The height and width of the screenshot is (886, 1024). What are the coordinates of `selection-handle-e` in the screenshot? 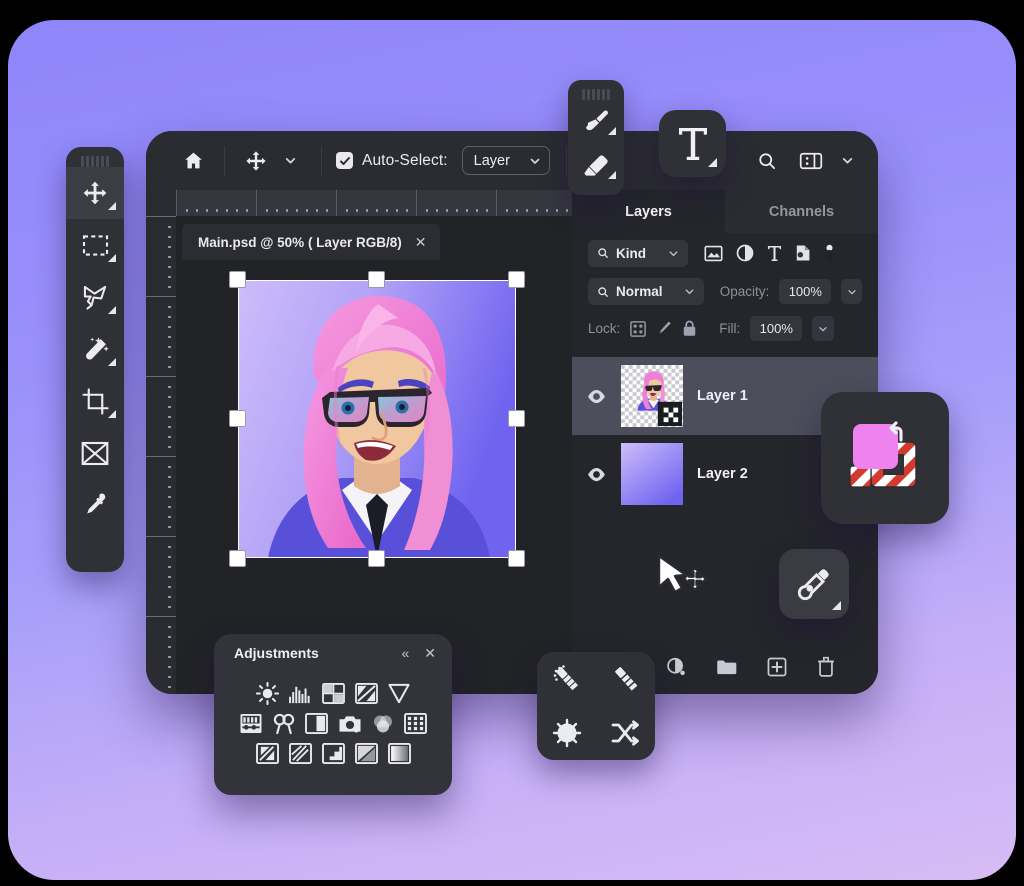 It's located at (516, 418).